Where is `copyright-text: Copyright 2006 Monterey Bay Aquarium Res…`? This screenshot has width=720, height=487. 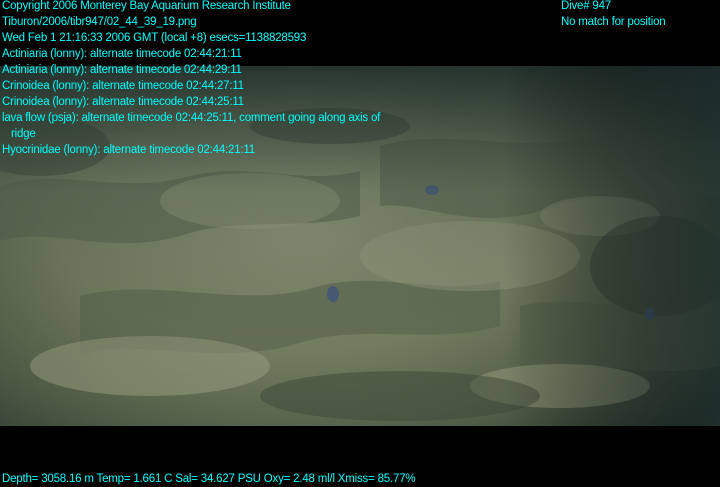 copyright-text: Copyright 2006 Monterey Bay Aquarium Res… is located at coordinates (146, 6).